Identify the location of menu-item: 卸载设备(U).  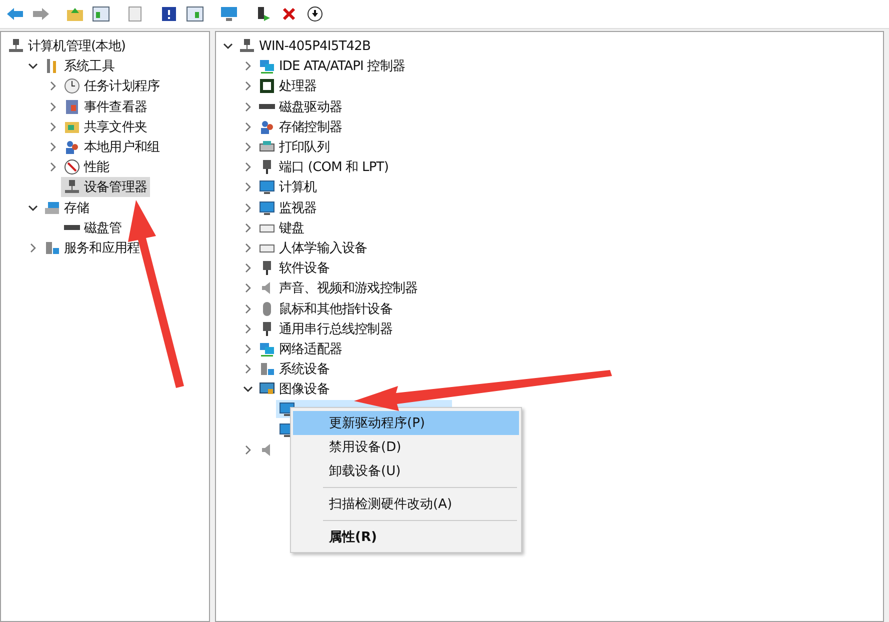
(406, 471).